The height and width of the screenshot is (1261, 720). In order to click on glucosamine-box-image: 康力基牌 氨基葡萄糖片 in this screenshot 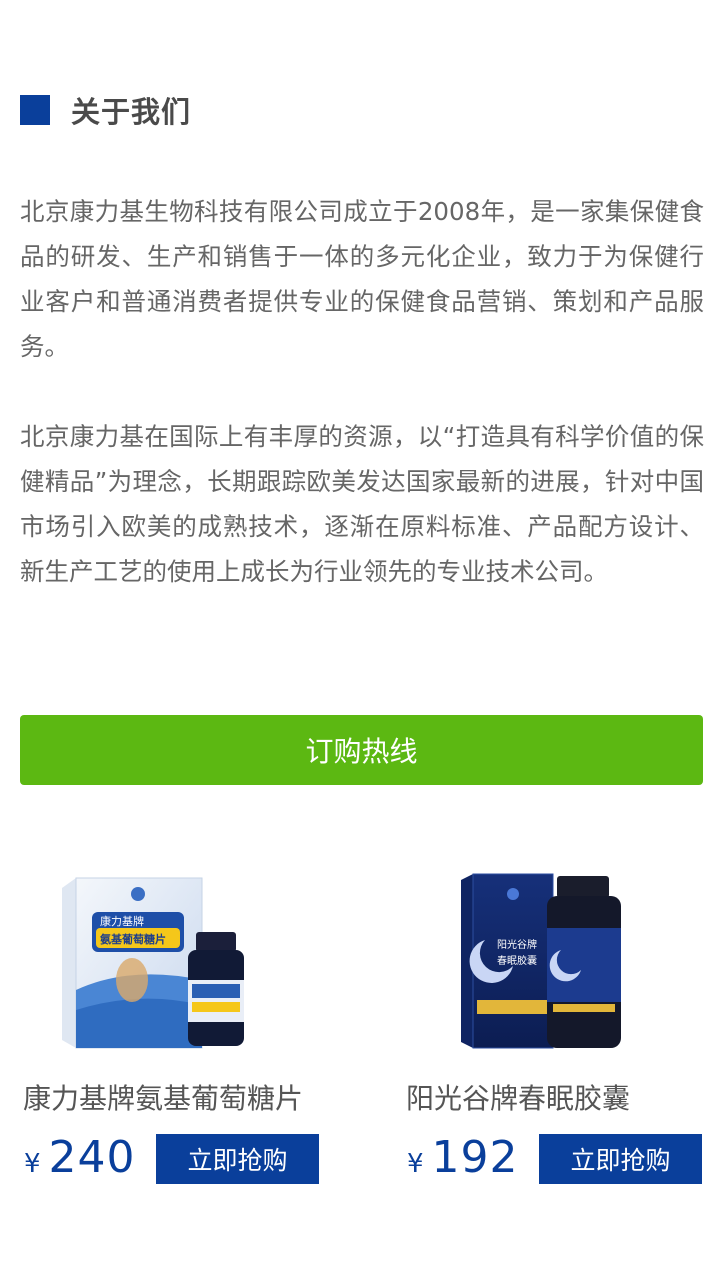, I will do `click(153, 963)`.